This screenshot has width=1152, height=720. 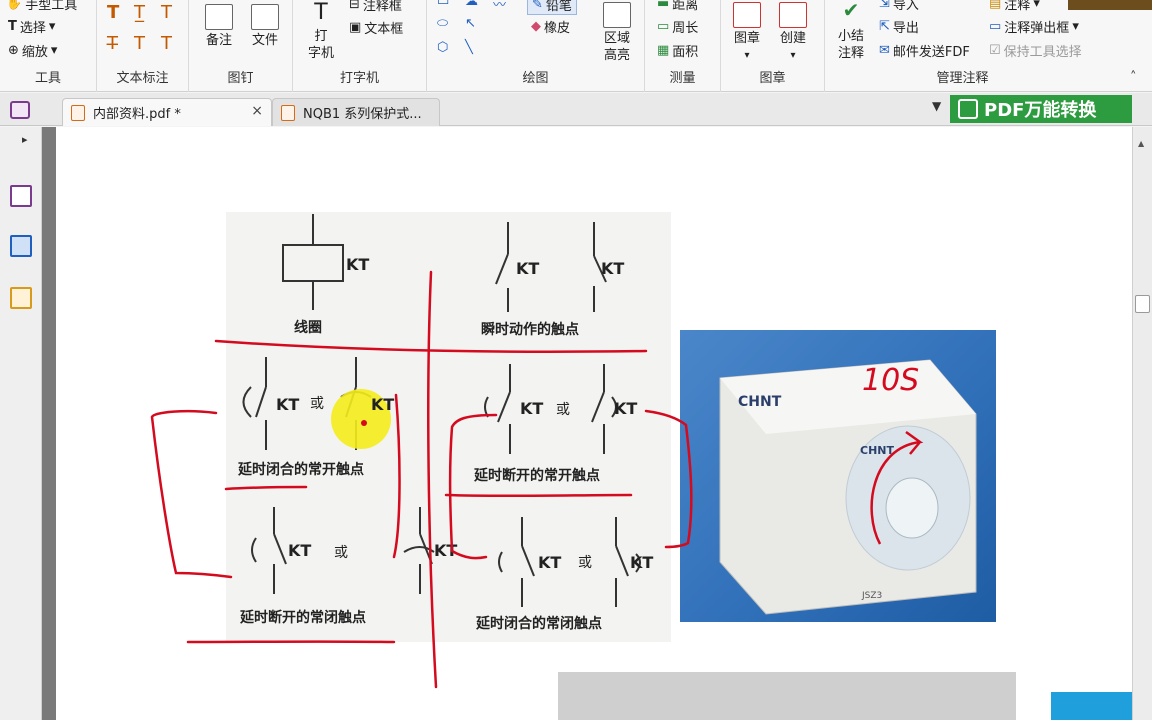 I want to click on chevron-down-icon: ▼, so click(x=937, y=106).